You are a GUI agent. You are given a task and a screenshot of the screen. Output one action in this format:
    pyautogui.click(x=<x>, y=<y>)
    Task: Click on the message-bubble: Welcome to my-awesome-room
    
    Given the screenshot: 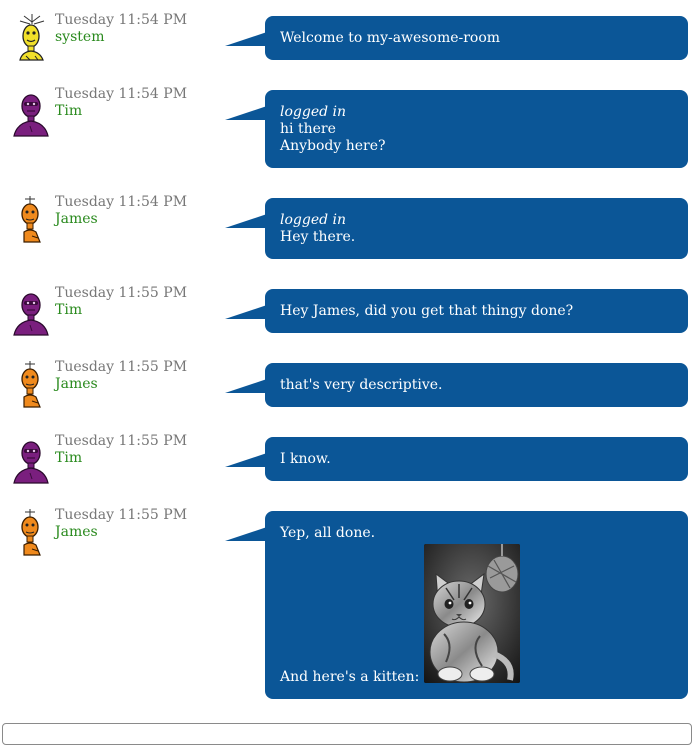 What is the action you would take?
    pyautogui.click(x=476, y=38)
    